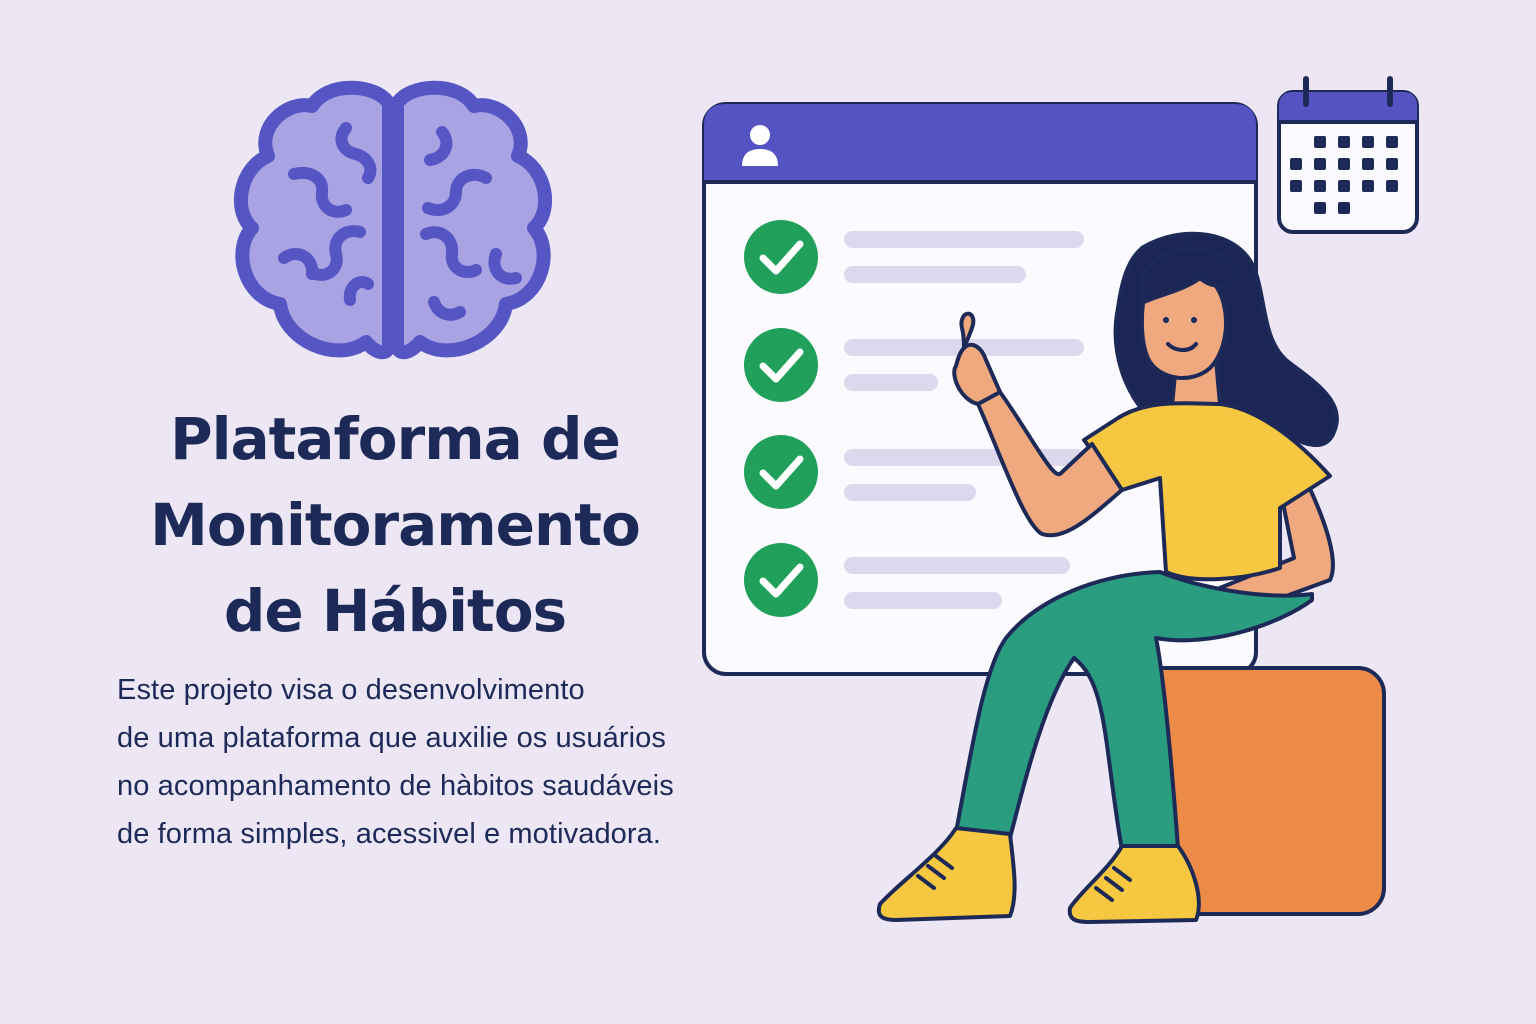  Describe the element at coordinates (395, 611) in the screenshot. I see `title-line: de Hábitos` at that location.